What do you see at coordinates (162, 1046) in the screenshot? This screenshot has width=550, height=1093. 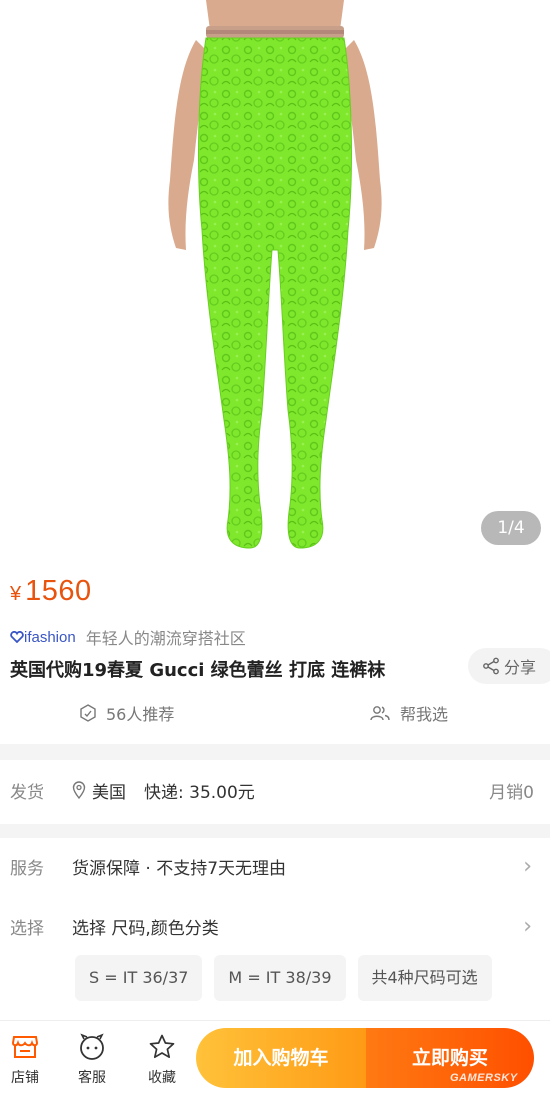 I see `star-icon` at bounding box center [162, 1046].